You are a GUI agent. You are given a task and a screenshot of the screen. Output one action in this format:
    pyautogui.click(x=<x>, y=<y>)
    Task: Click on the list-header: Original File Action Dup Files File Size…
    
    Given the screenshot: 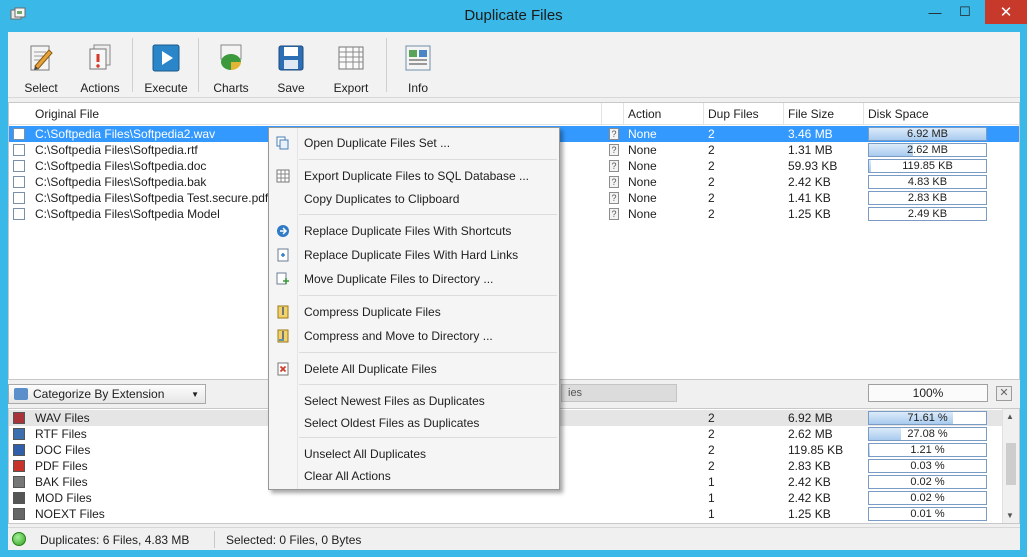 What is the action you would take?
    pyautogui.click(x=514, y=114)
    